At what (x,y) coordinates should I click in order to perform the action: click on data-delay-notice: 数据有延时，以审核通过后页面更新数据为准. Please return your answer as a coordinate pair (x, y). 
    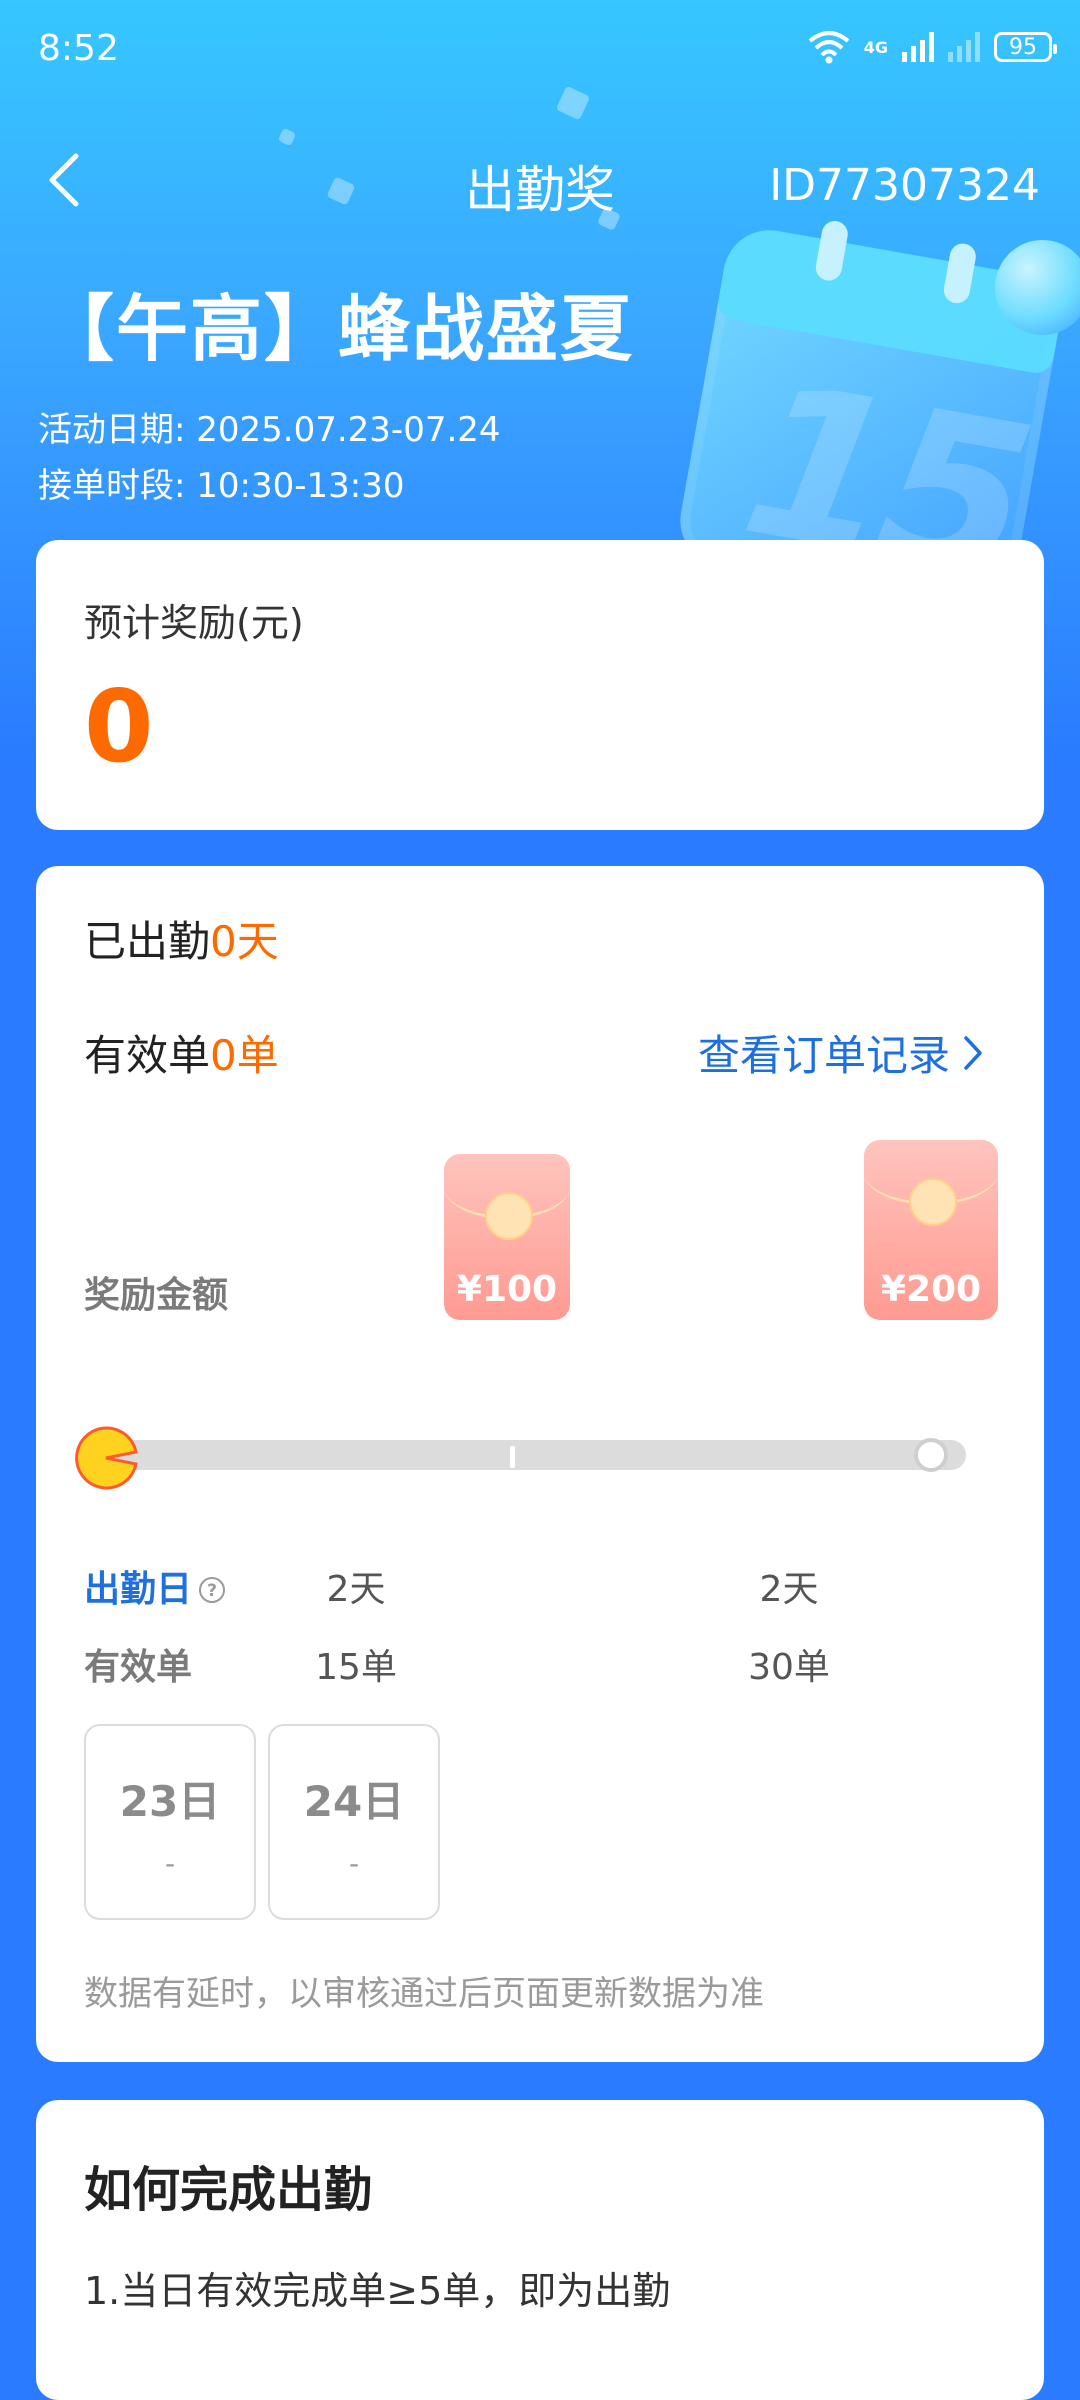
    Looking at the image, I should click on (424, 1994).